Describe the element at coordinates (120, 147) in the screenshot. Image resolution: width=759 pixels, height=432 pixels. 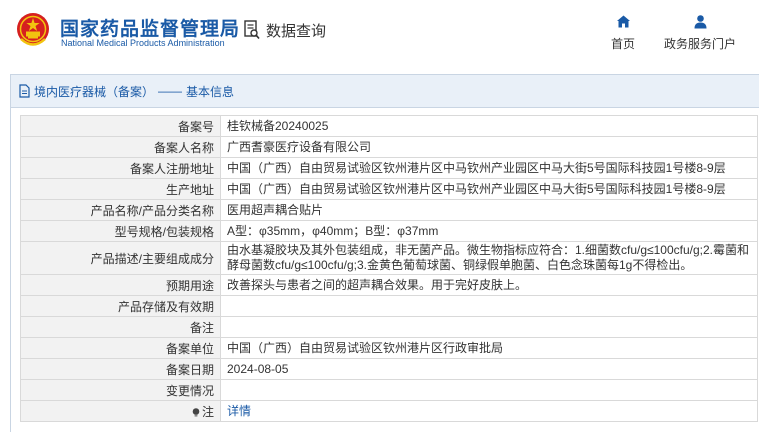
I see `field-label: 备案人名称` at that location.